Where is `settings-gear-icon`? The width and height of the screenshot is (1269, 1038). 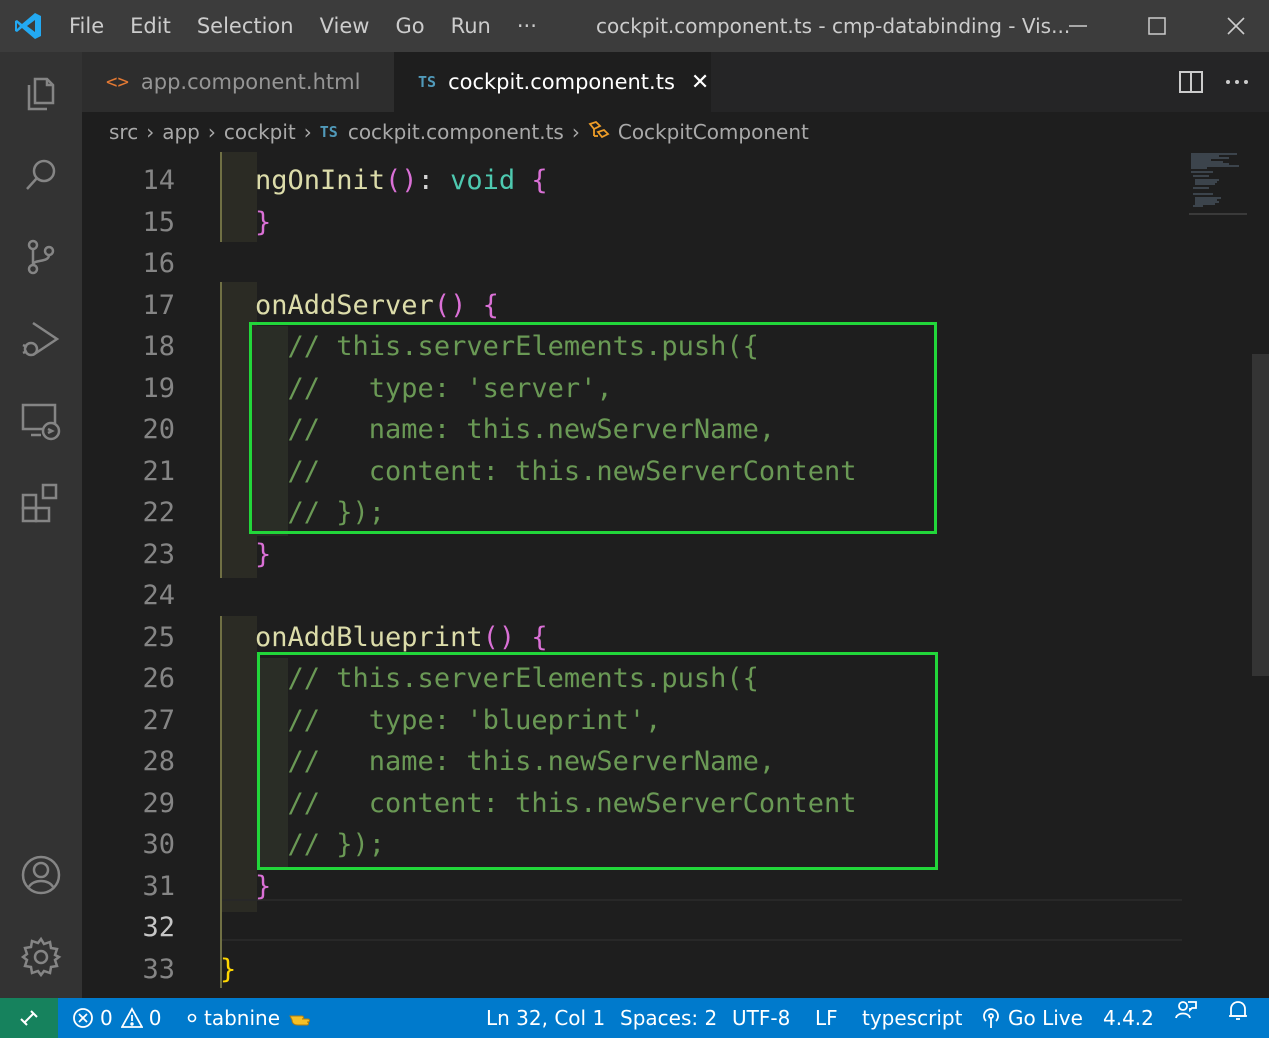
settings-gear-icon is located at coordinates (41, 957).